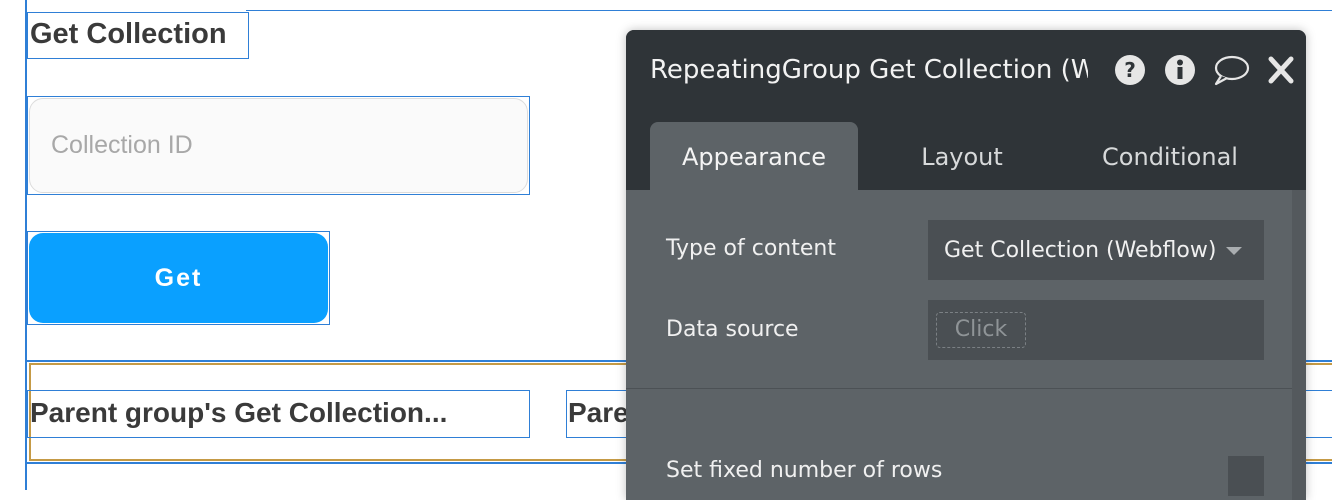 The width and height of the screenshot is (1332, 500). Describe the element at coordinates (1096, 330) in the screenshot. I see `data-source-field: Click` at that location.